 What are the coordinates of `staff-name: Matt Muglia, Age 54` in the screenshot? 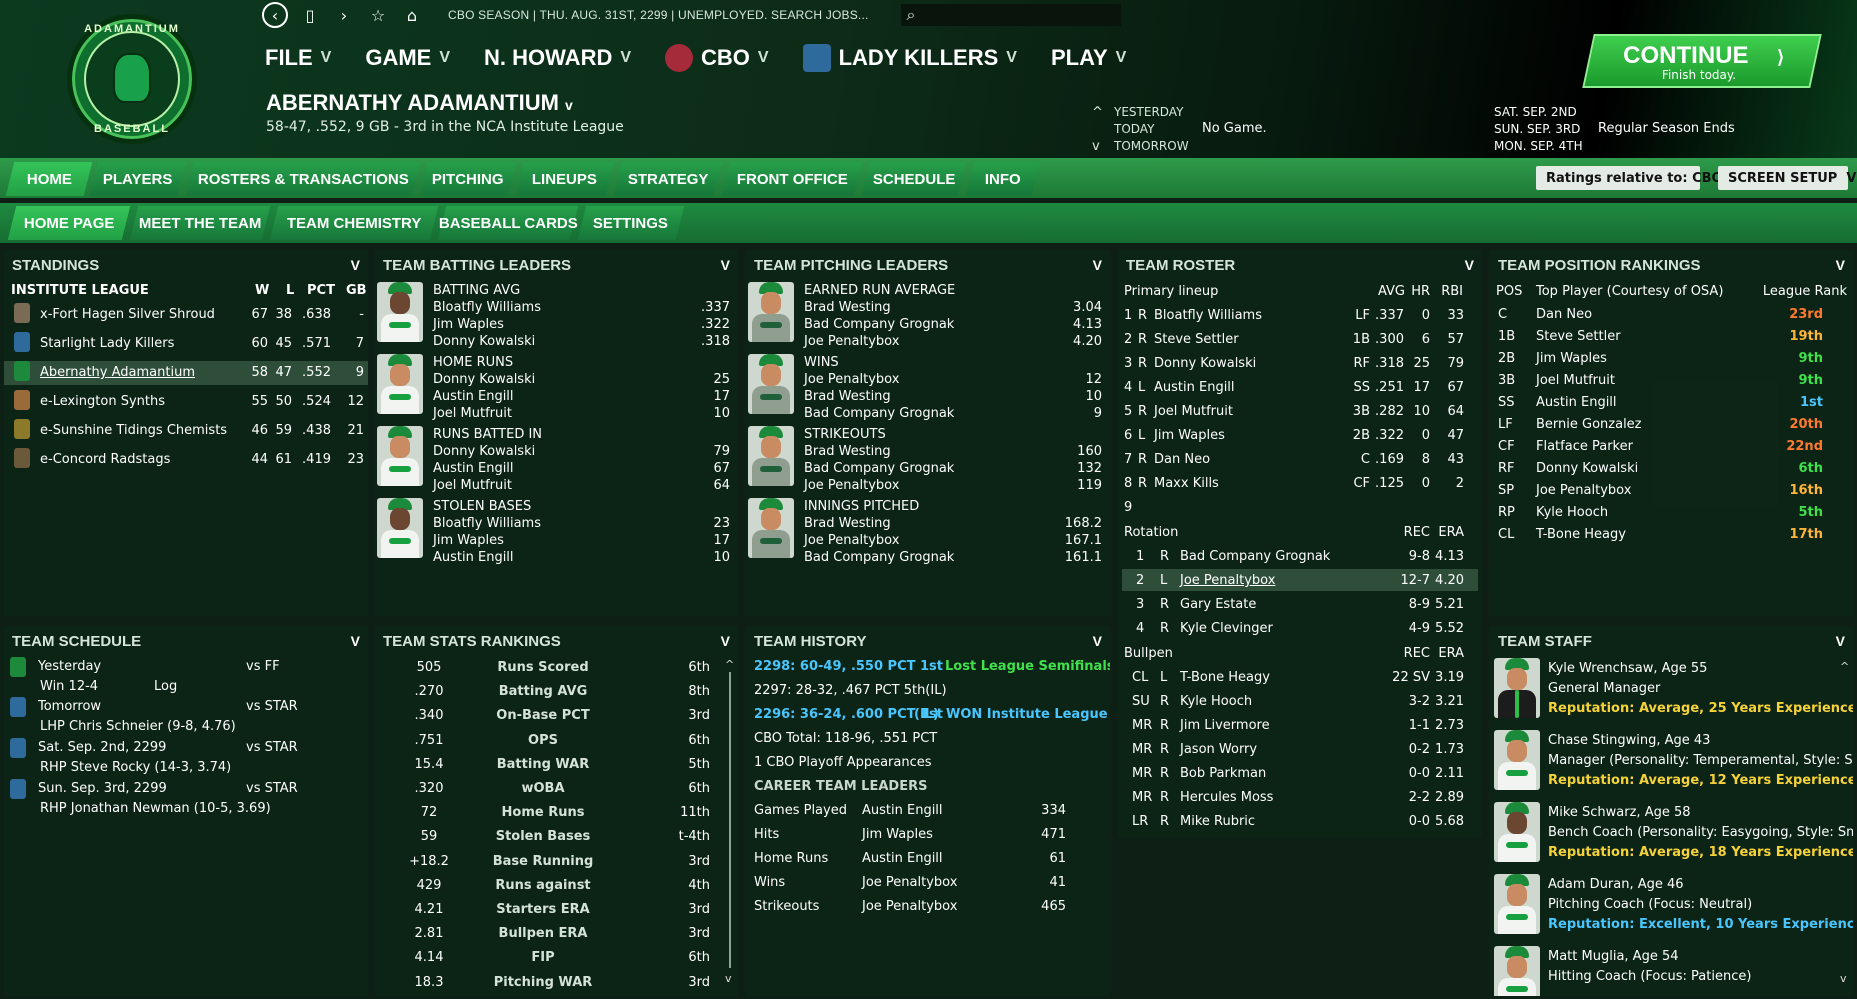 It's located at (1613, 956).